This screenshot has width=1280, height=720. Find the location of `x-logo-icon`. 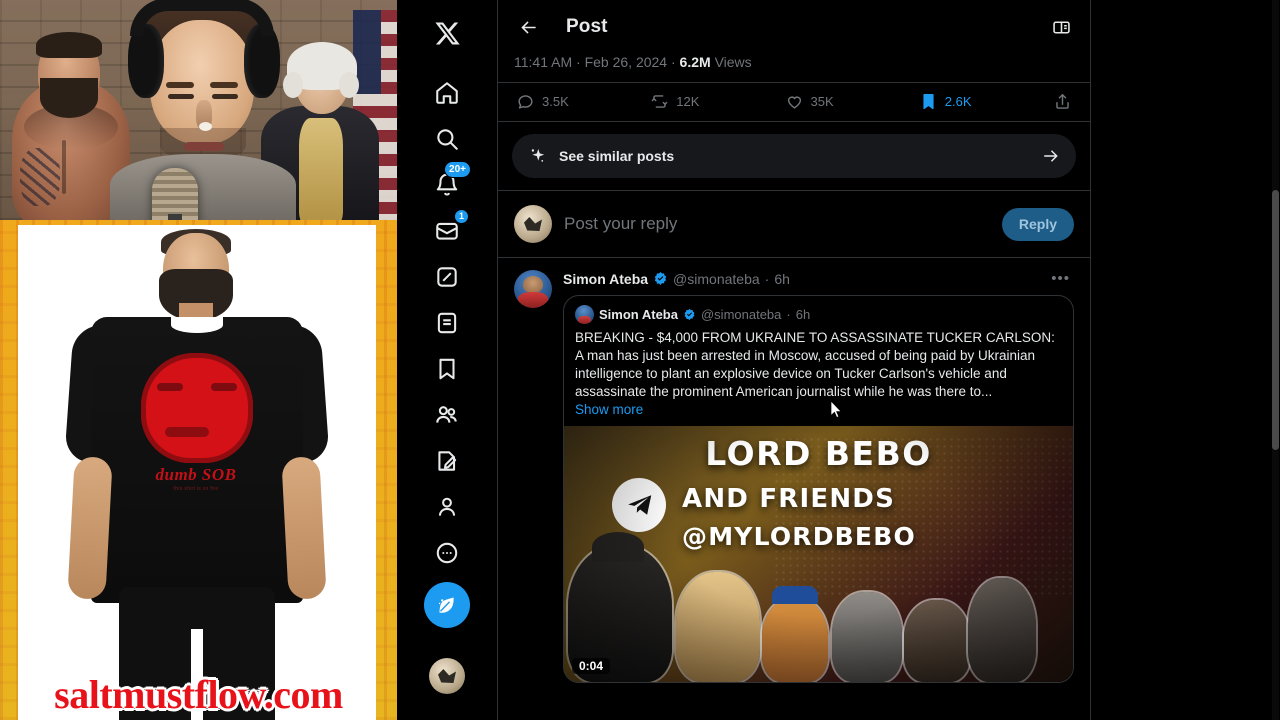

x-logo-icon is located at coordinates (447, 33).